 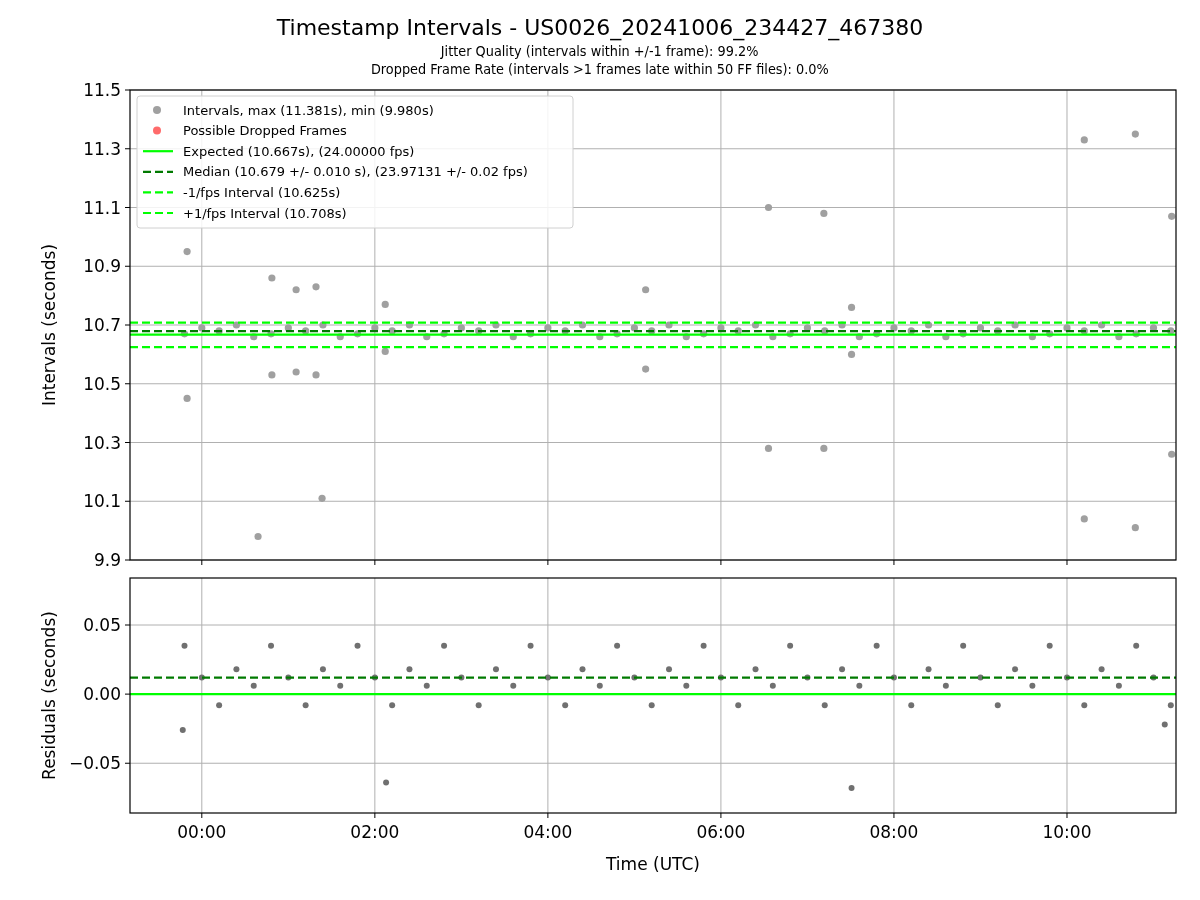 What do you see at coordinates (299, 151) in the screenshot?
I see `legend-label: Expected (10.667s), (24.00000 fps)` at bounding box center [299, 151].